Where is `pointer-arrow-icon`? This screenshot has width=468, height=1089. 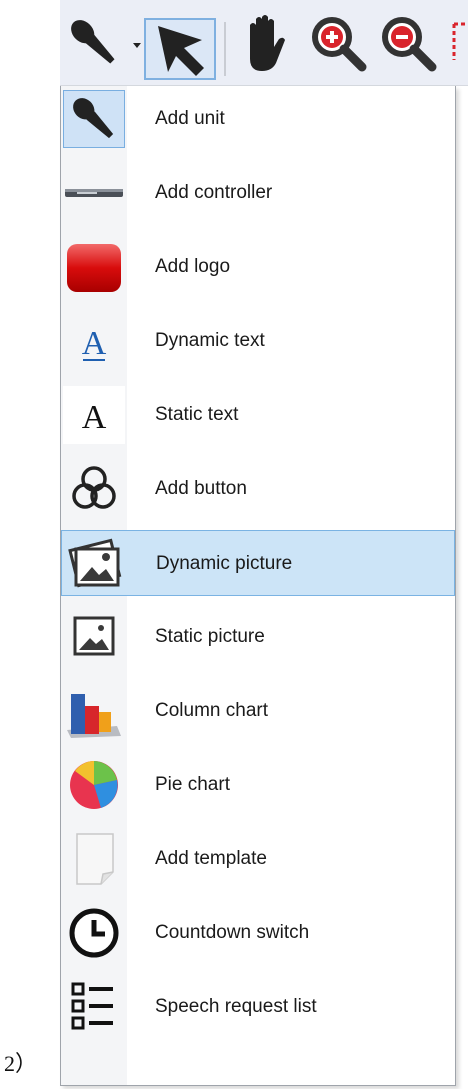 pointer-arrow-icon is located at coordinates (180, 49).